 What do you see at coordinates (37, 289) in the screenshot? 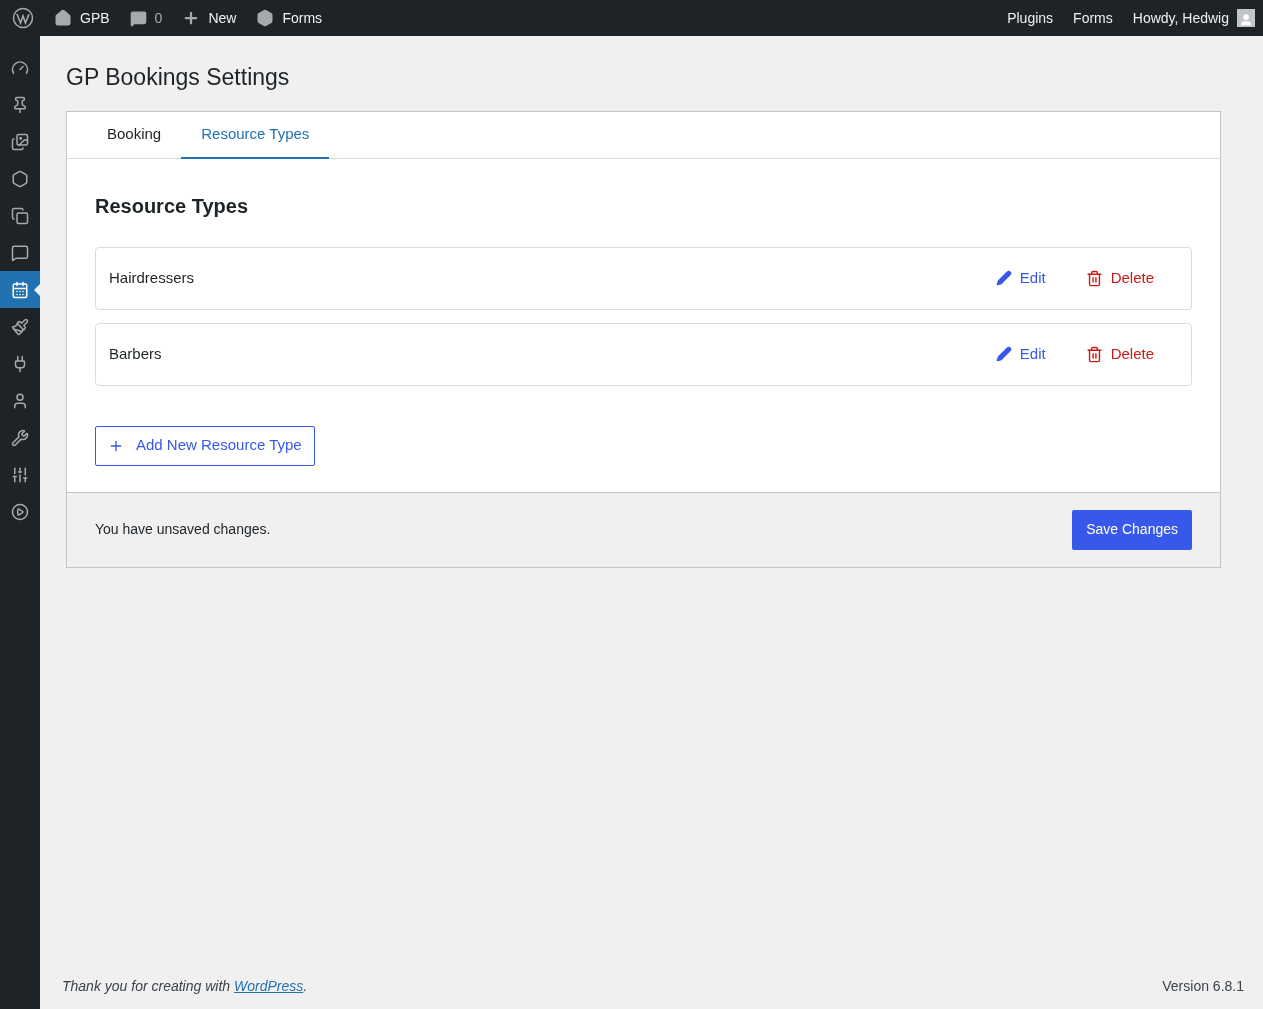
I see `current-arrow-icon` at bounding box center [37, 289].